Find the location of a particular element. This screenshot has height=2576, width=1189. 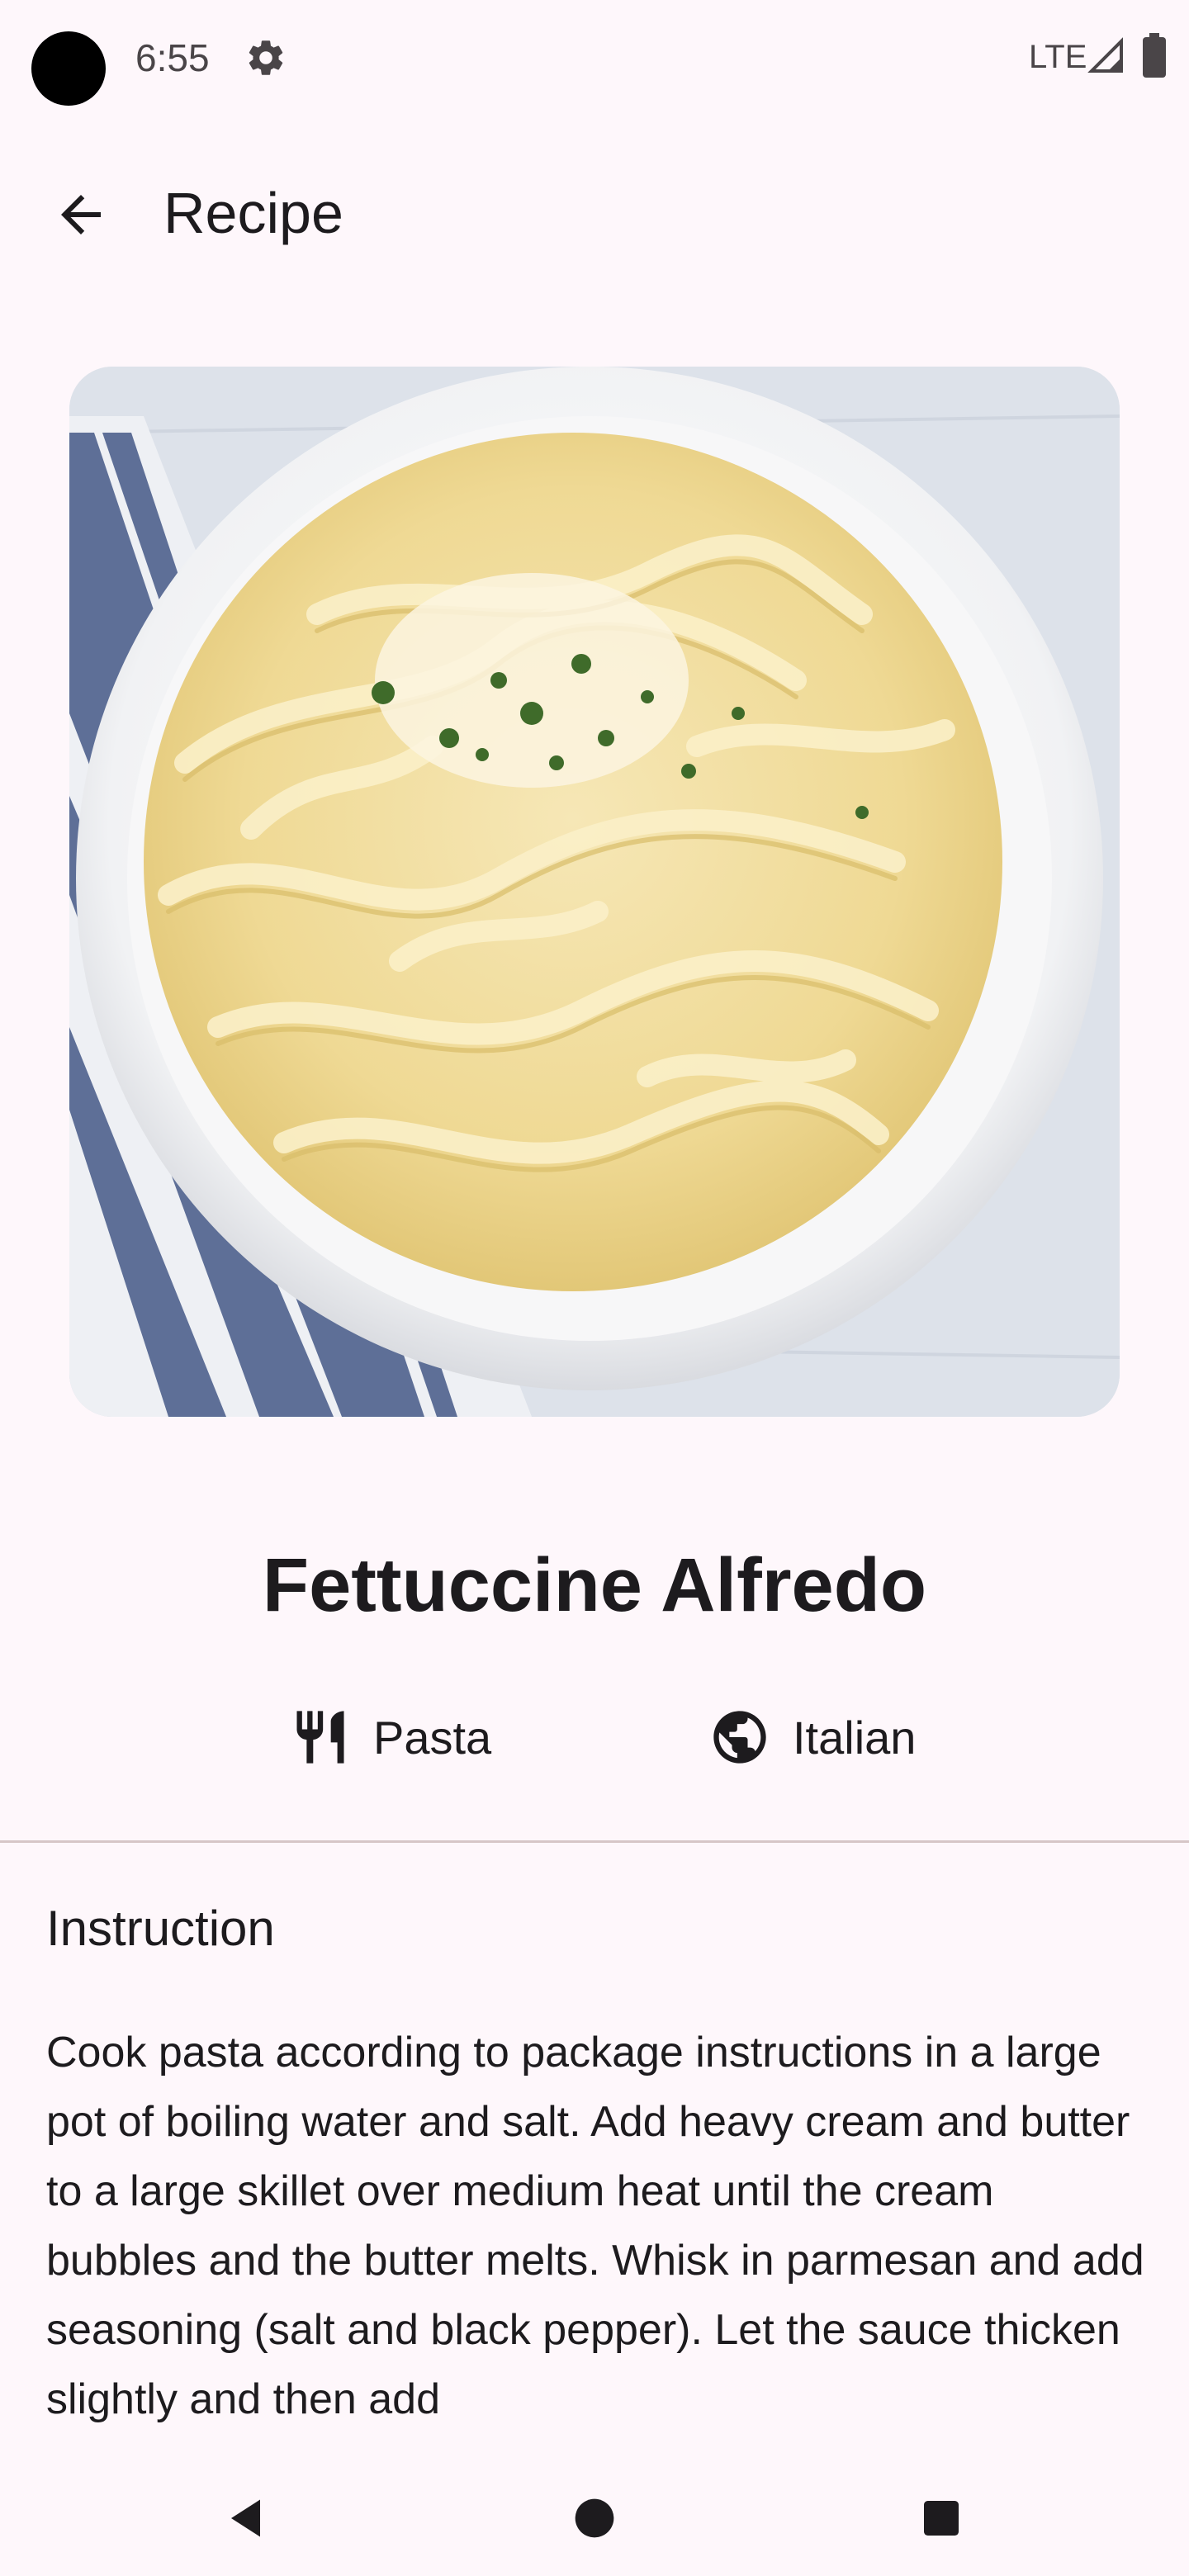

globe-icon is located at coordinates (739, 1737).